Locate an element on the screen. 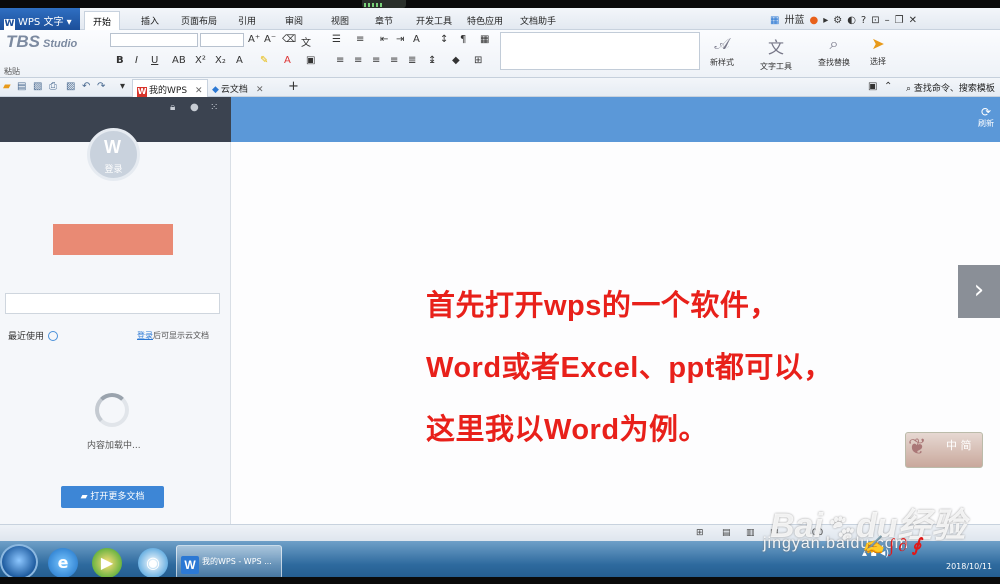 Image resolution: width=1000 pixels, height=584 pixels. menu-right-label: 卅蓝 is located at coordinates (794, 18).